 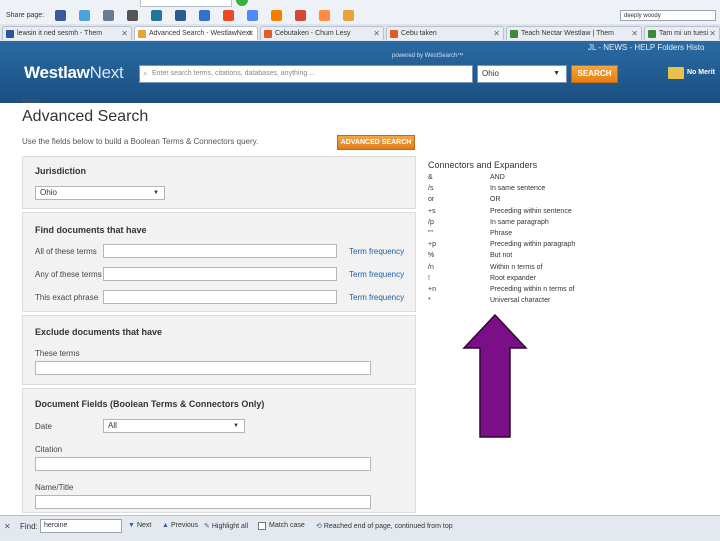 What do you see at coordinates (219, 350) in the screenshot?
I see `exclude-documents-panel: Exclude documents that have These terms` at bounding box center [219, 350].